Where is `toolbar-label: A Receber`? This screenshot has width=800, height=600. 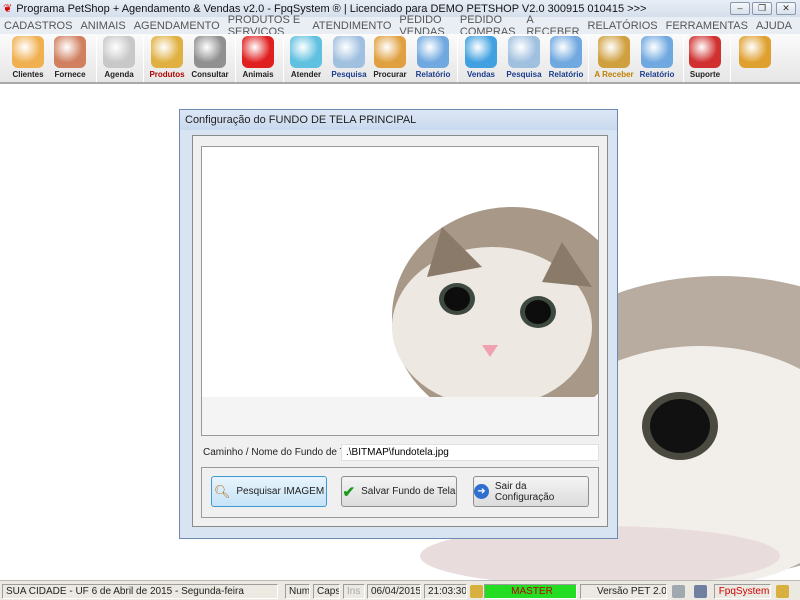
toolbar-label: A Receber is located at coordinates (614, 74).